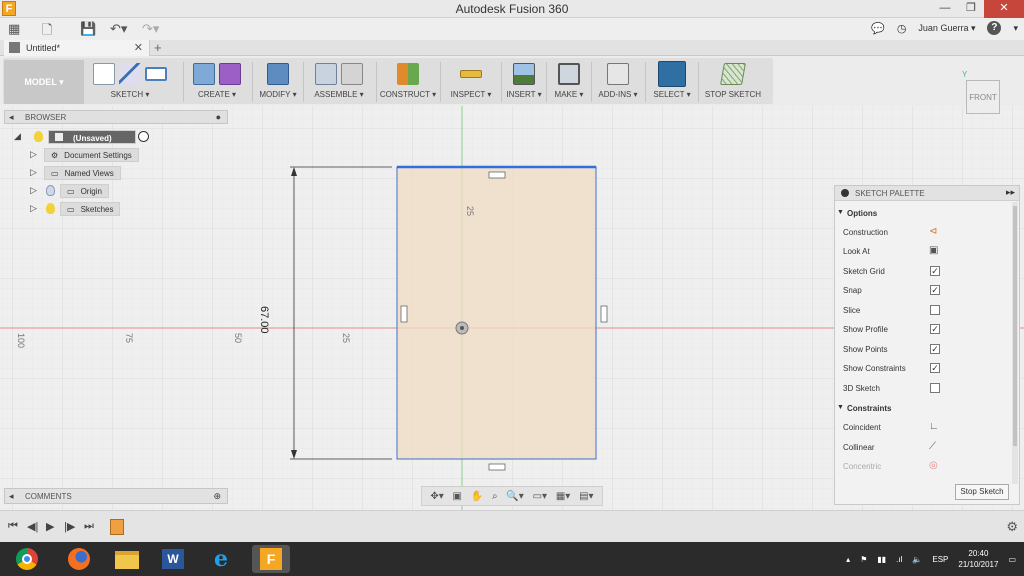 The width and height of the screenshot is (1024, 576). I want to click on form-icon, so click(230, 74).